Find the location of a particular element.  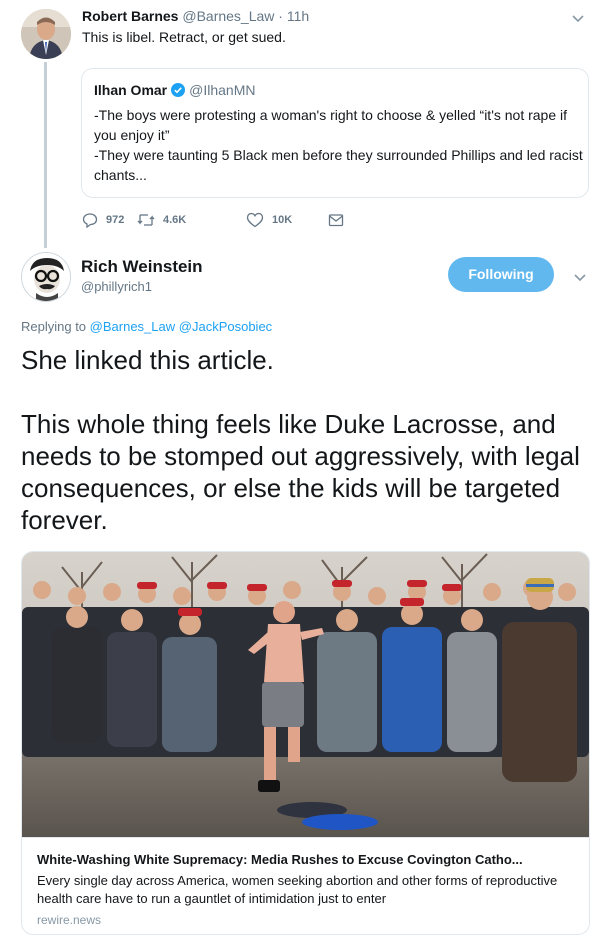

replying-label: Replying to is located at coordinates (54, 326).